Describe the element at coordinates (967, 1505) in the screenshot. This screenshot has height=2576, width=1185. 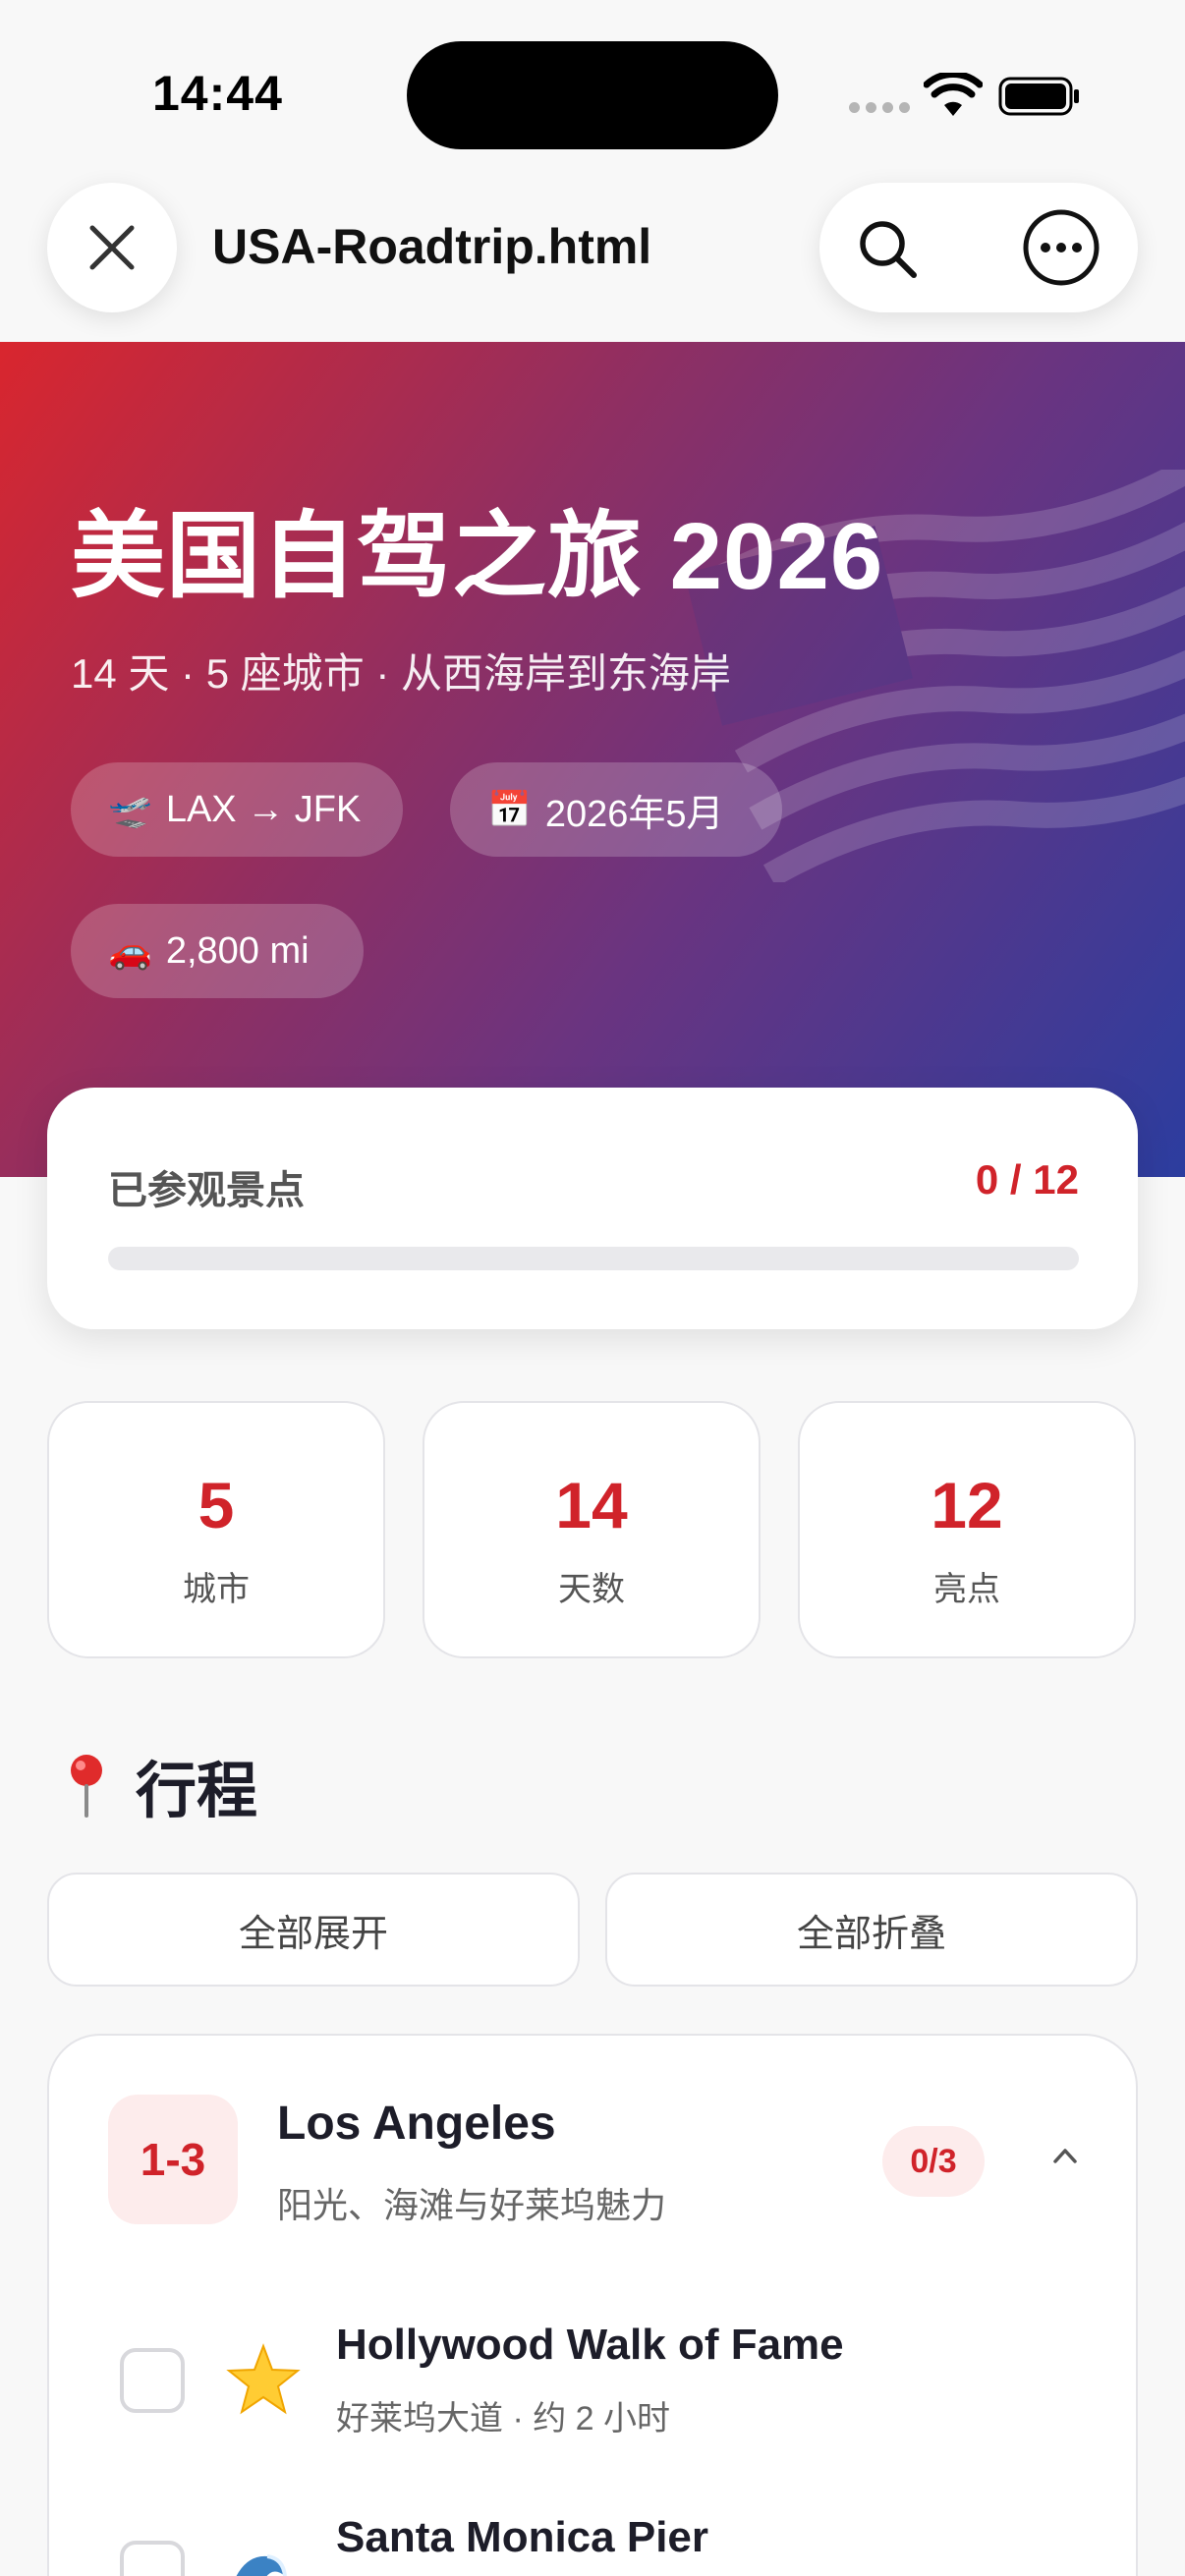
I see `stat-value: 12` at that location.